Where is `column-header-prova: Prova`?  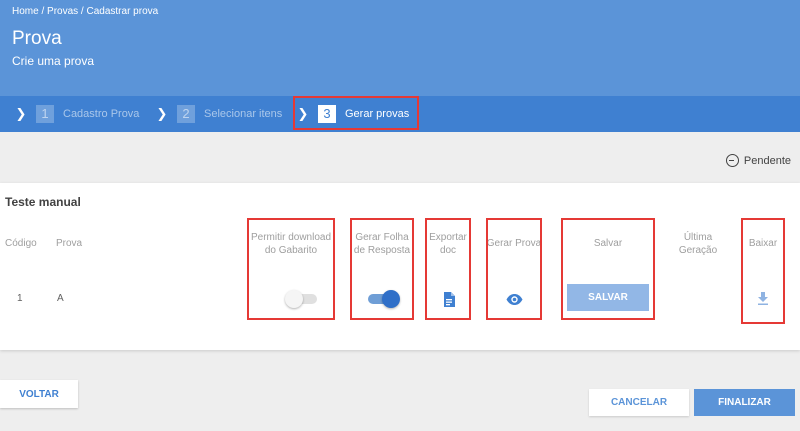 column-header-prova: Prova is located at coordinates (69, 243).